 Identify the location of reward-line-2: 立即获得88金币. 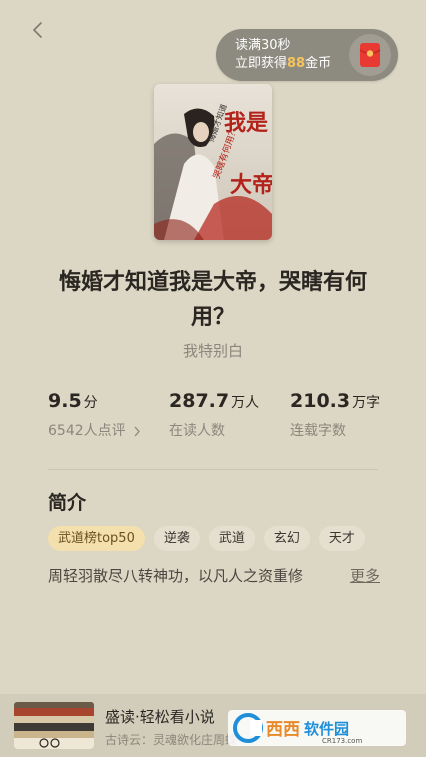
(283, 63).